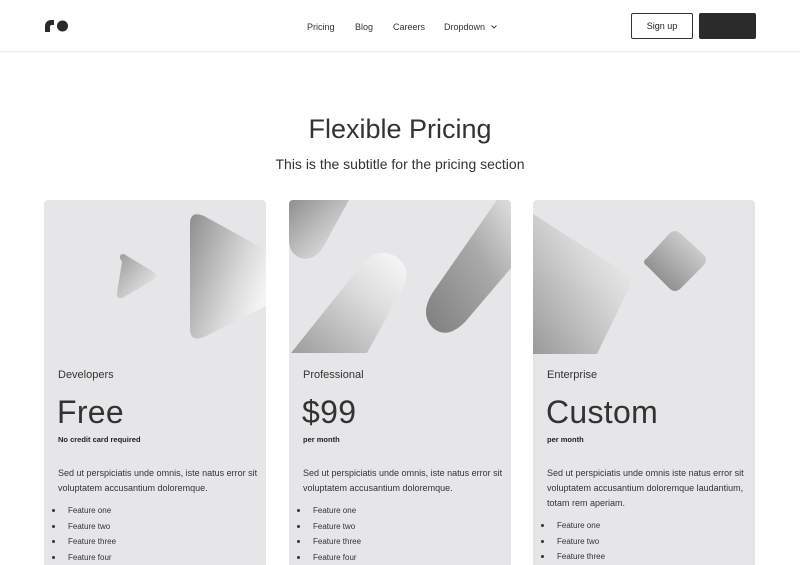 Image resolution: width=800 pixels, height=565 pixels. I want to click on top-navbar: Pricing Blog Careers Dropdown Sign up, so click(400, 26).